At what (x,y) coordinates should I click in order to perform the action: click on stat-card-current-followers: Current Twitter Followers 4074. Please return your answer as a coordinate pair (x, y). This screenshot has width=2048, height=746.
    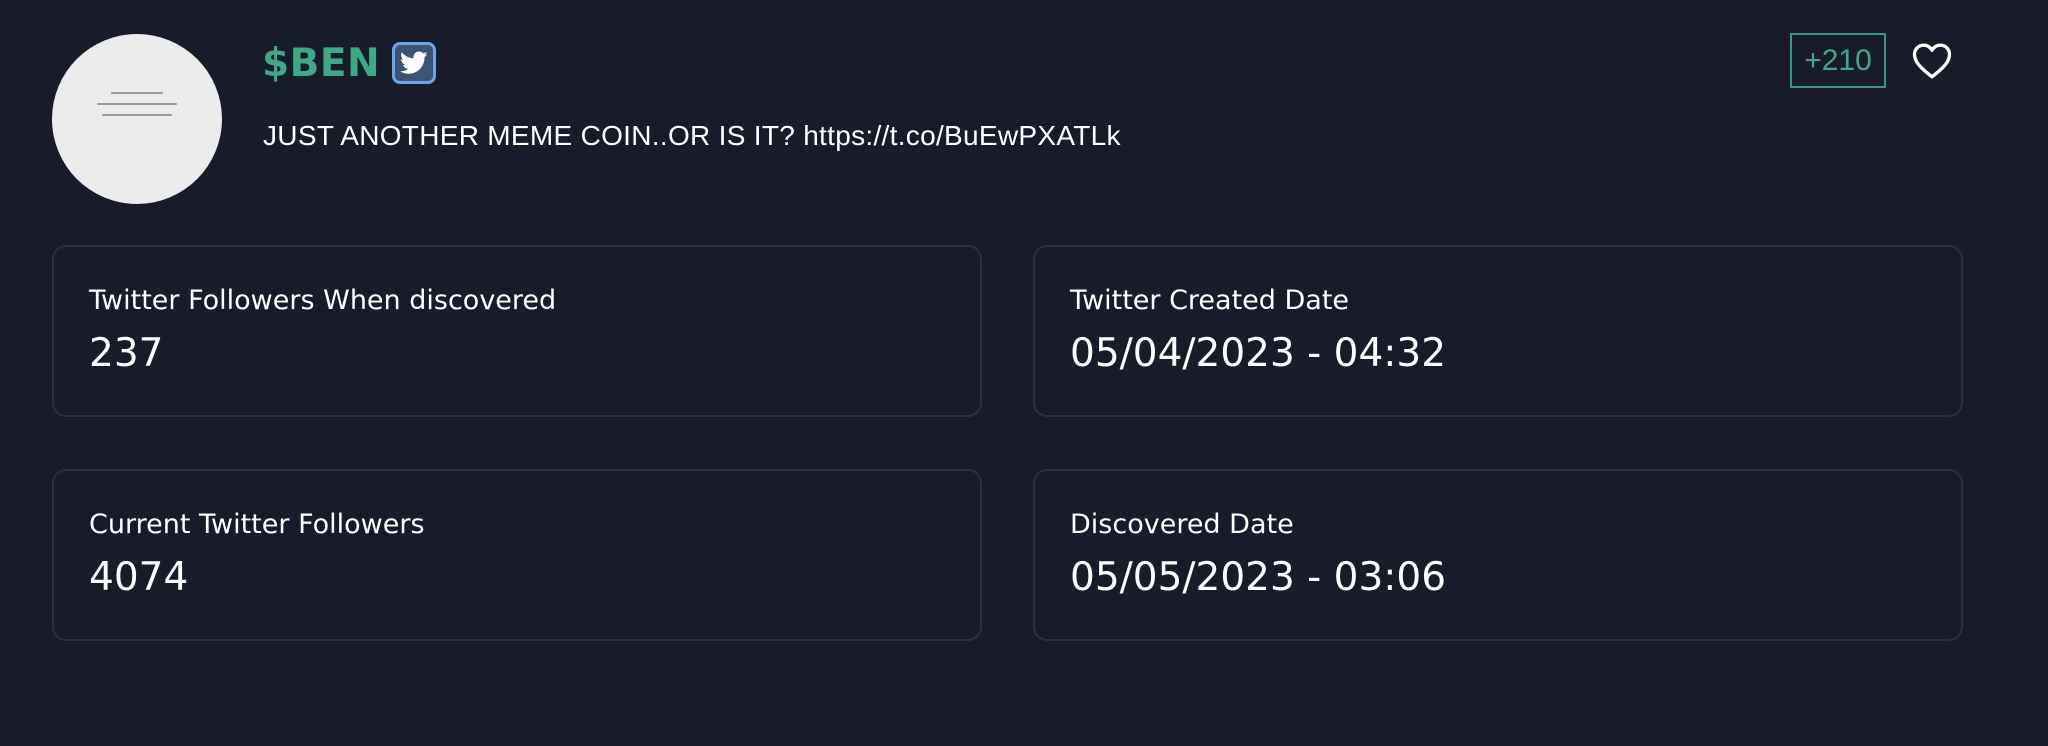
    Looking at the image, I should click on (517, 555).